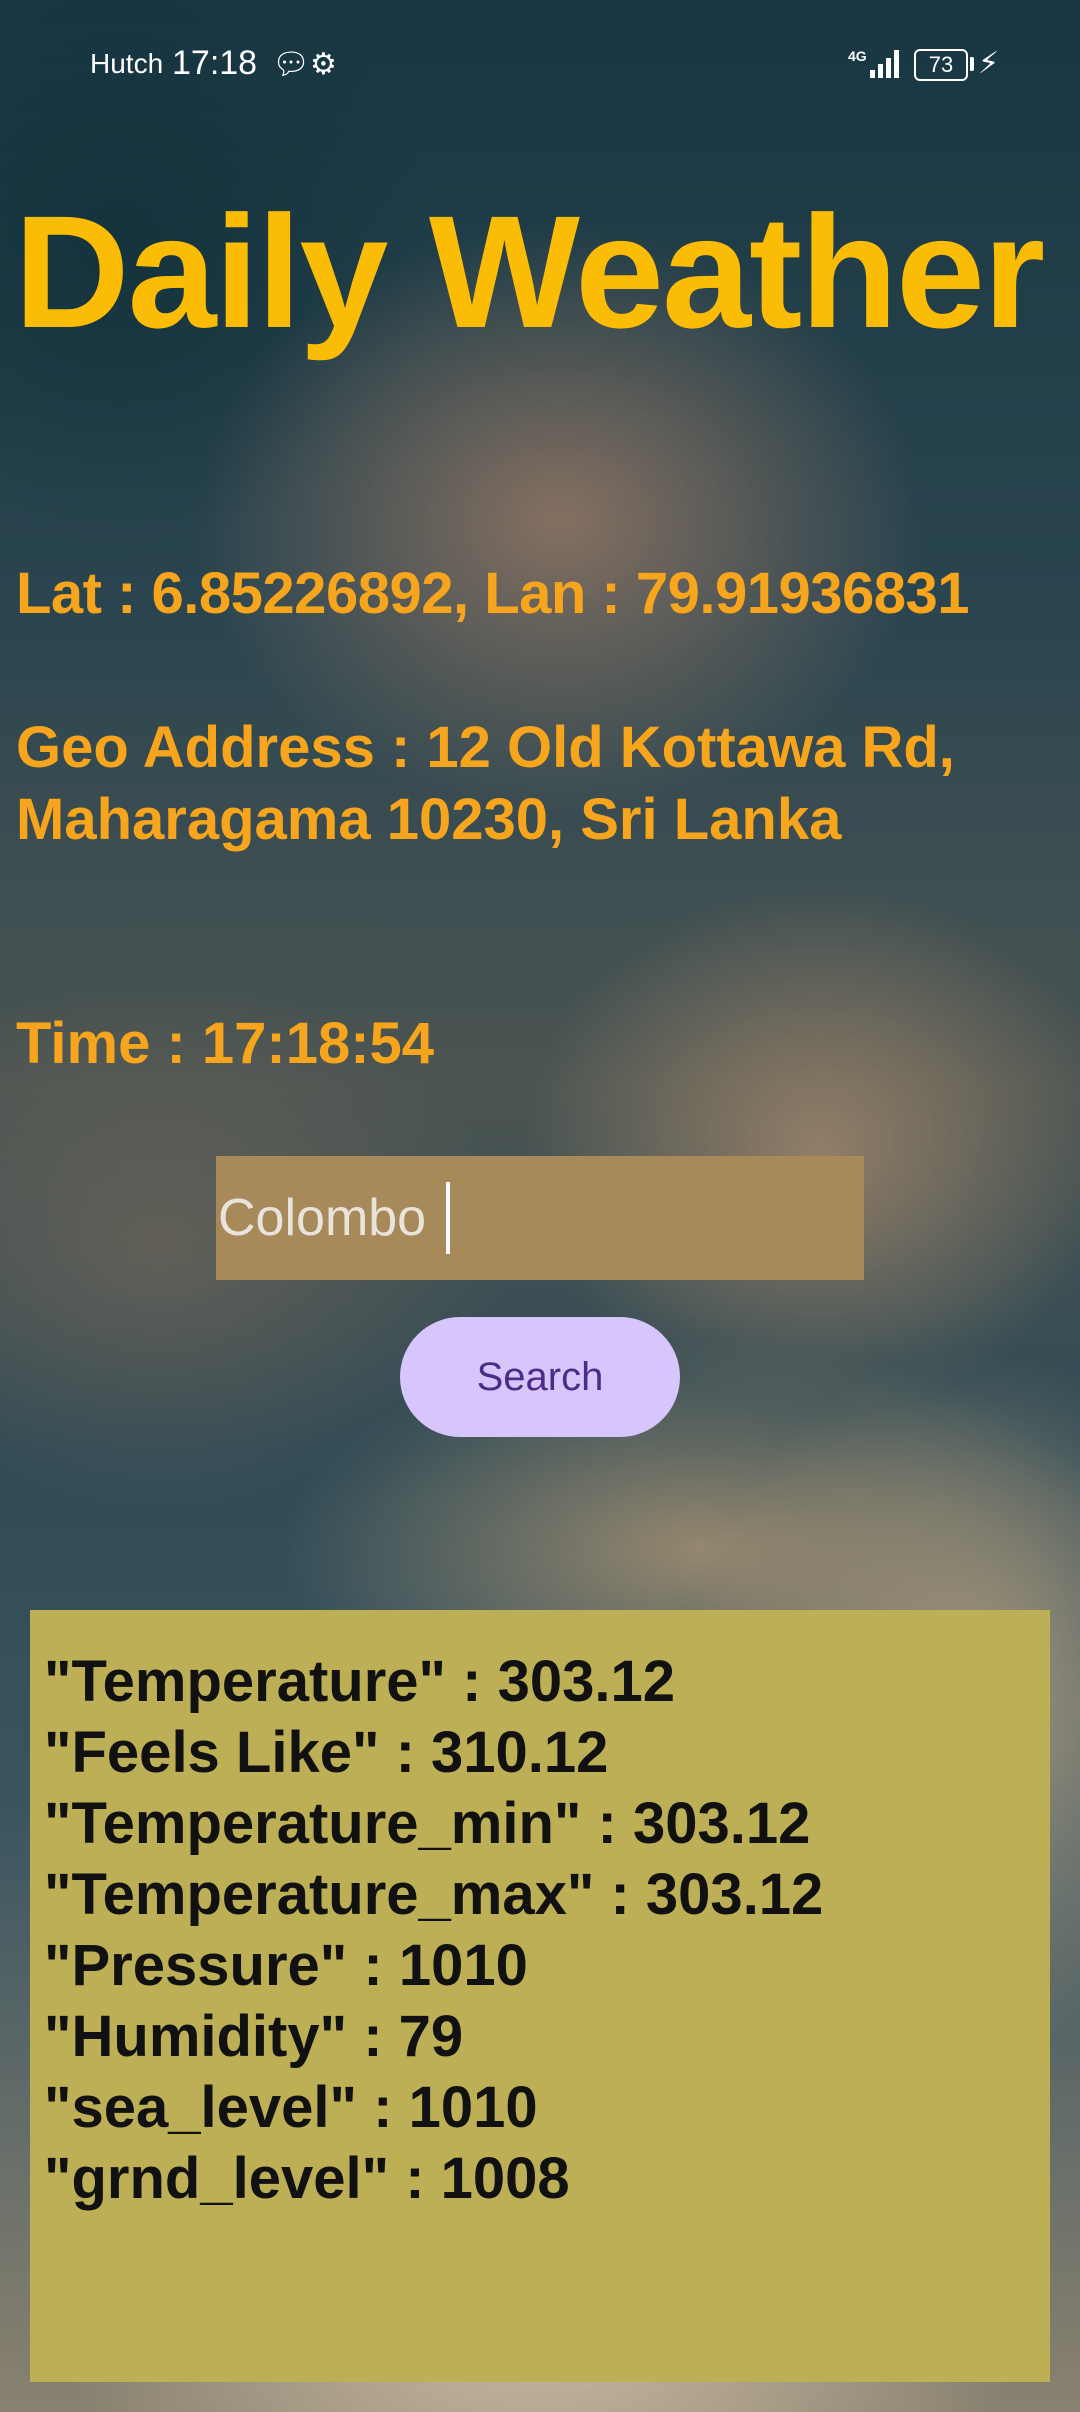 The image size is (1080, 2412). What do you see at coordinates (972, 64) in the screenshot?
I see `battery-tip` at bounding box center [972, 64].